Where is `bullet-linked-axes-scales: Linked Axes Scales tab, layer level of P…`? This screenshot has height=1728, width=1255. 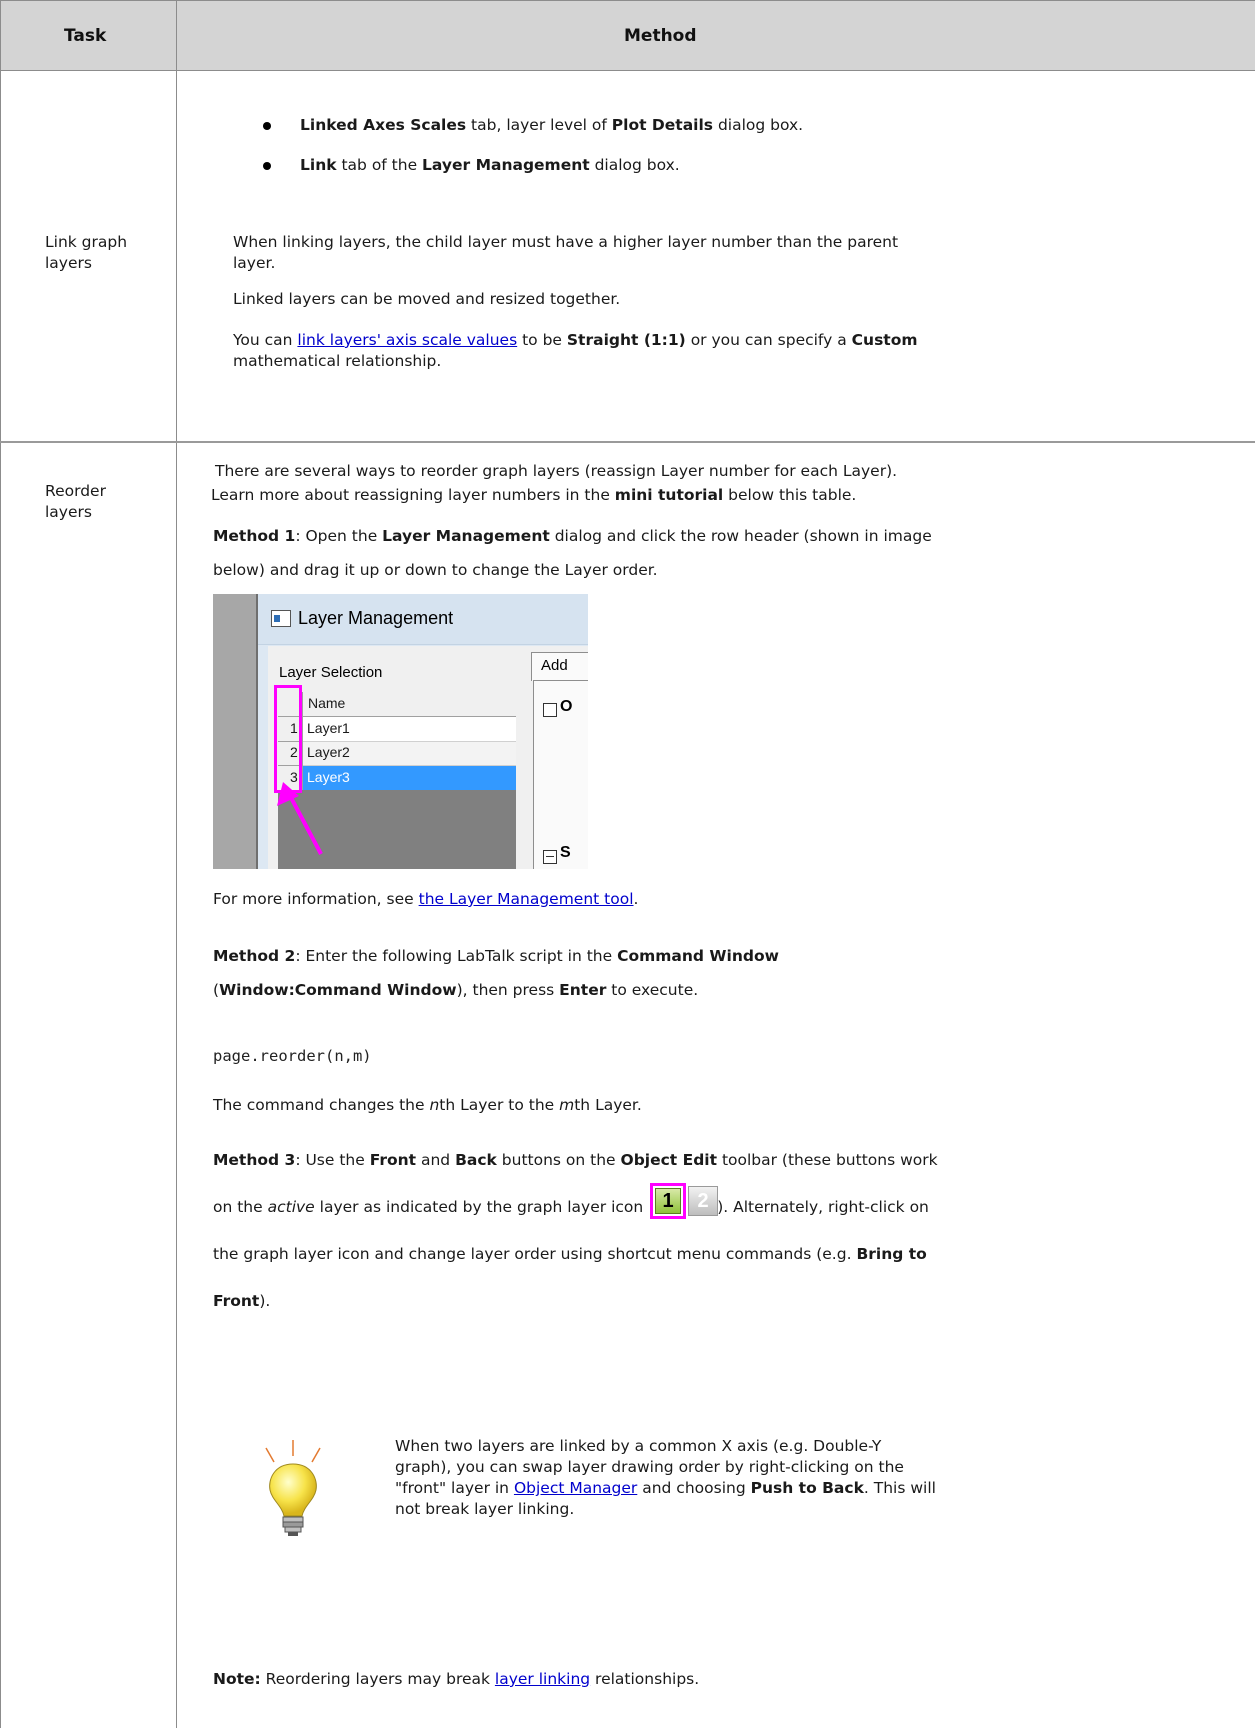 bullet-linked-axes-scales: Linked Axes Scales tab, layer level of P… is located at coordinates (552, 125).